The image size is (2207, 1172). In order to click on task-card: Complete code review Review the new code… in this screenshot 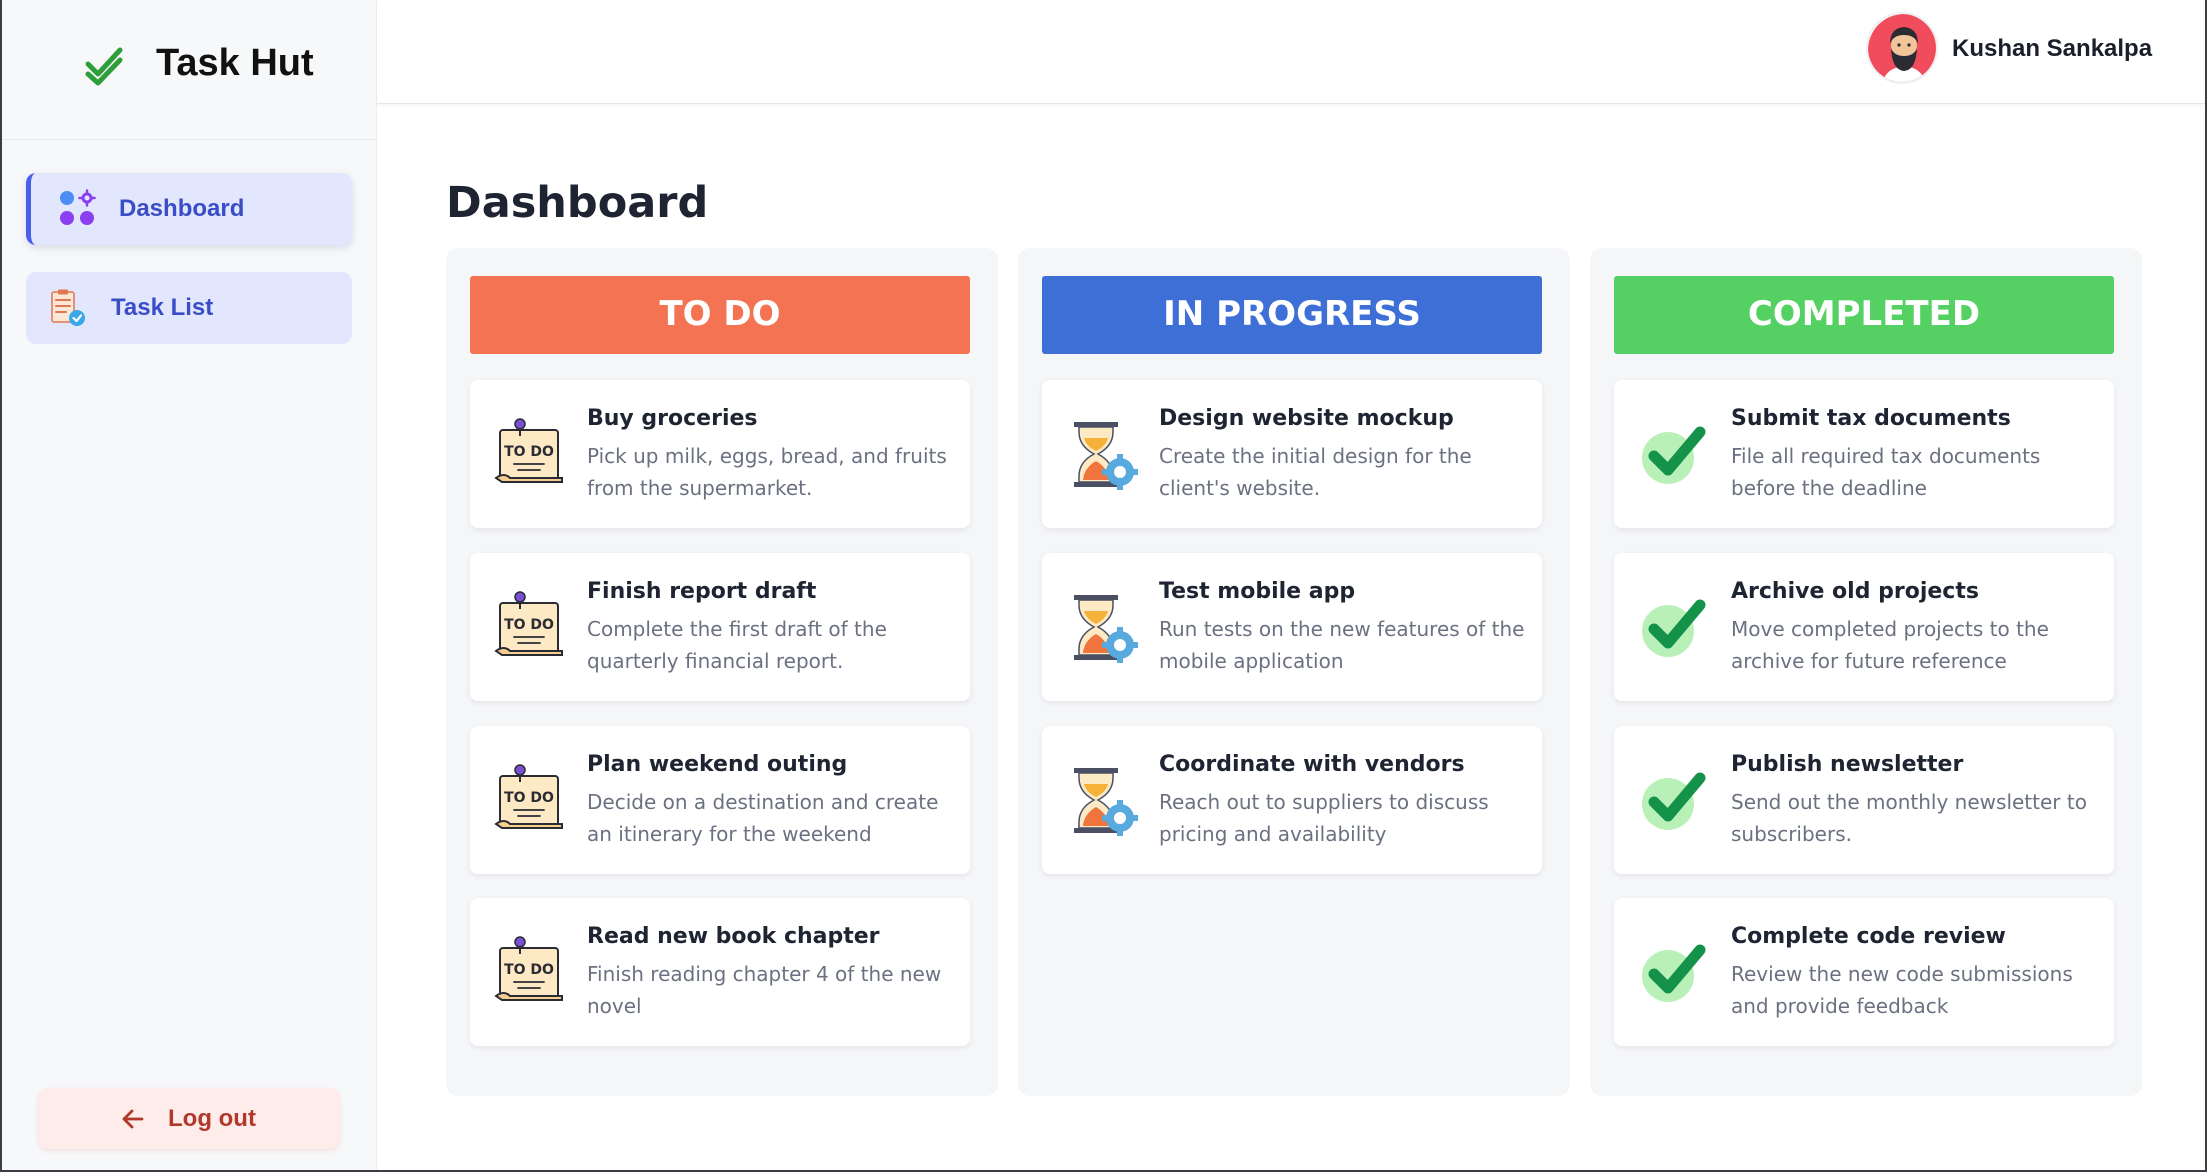, I will do `click(1864, 972)`.